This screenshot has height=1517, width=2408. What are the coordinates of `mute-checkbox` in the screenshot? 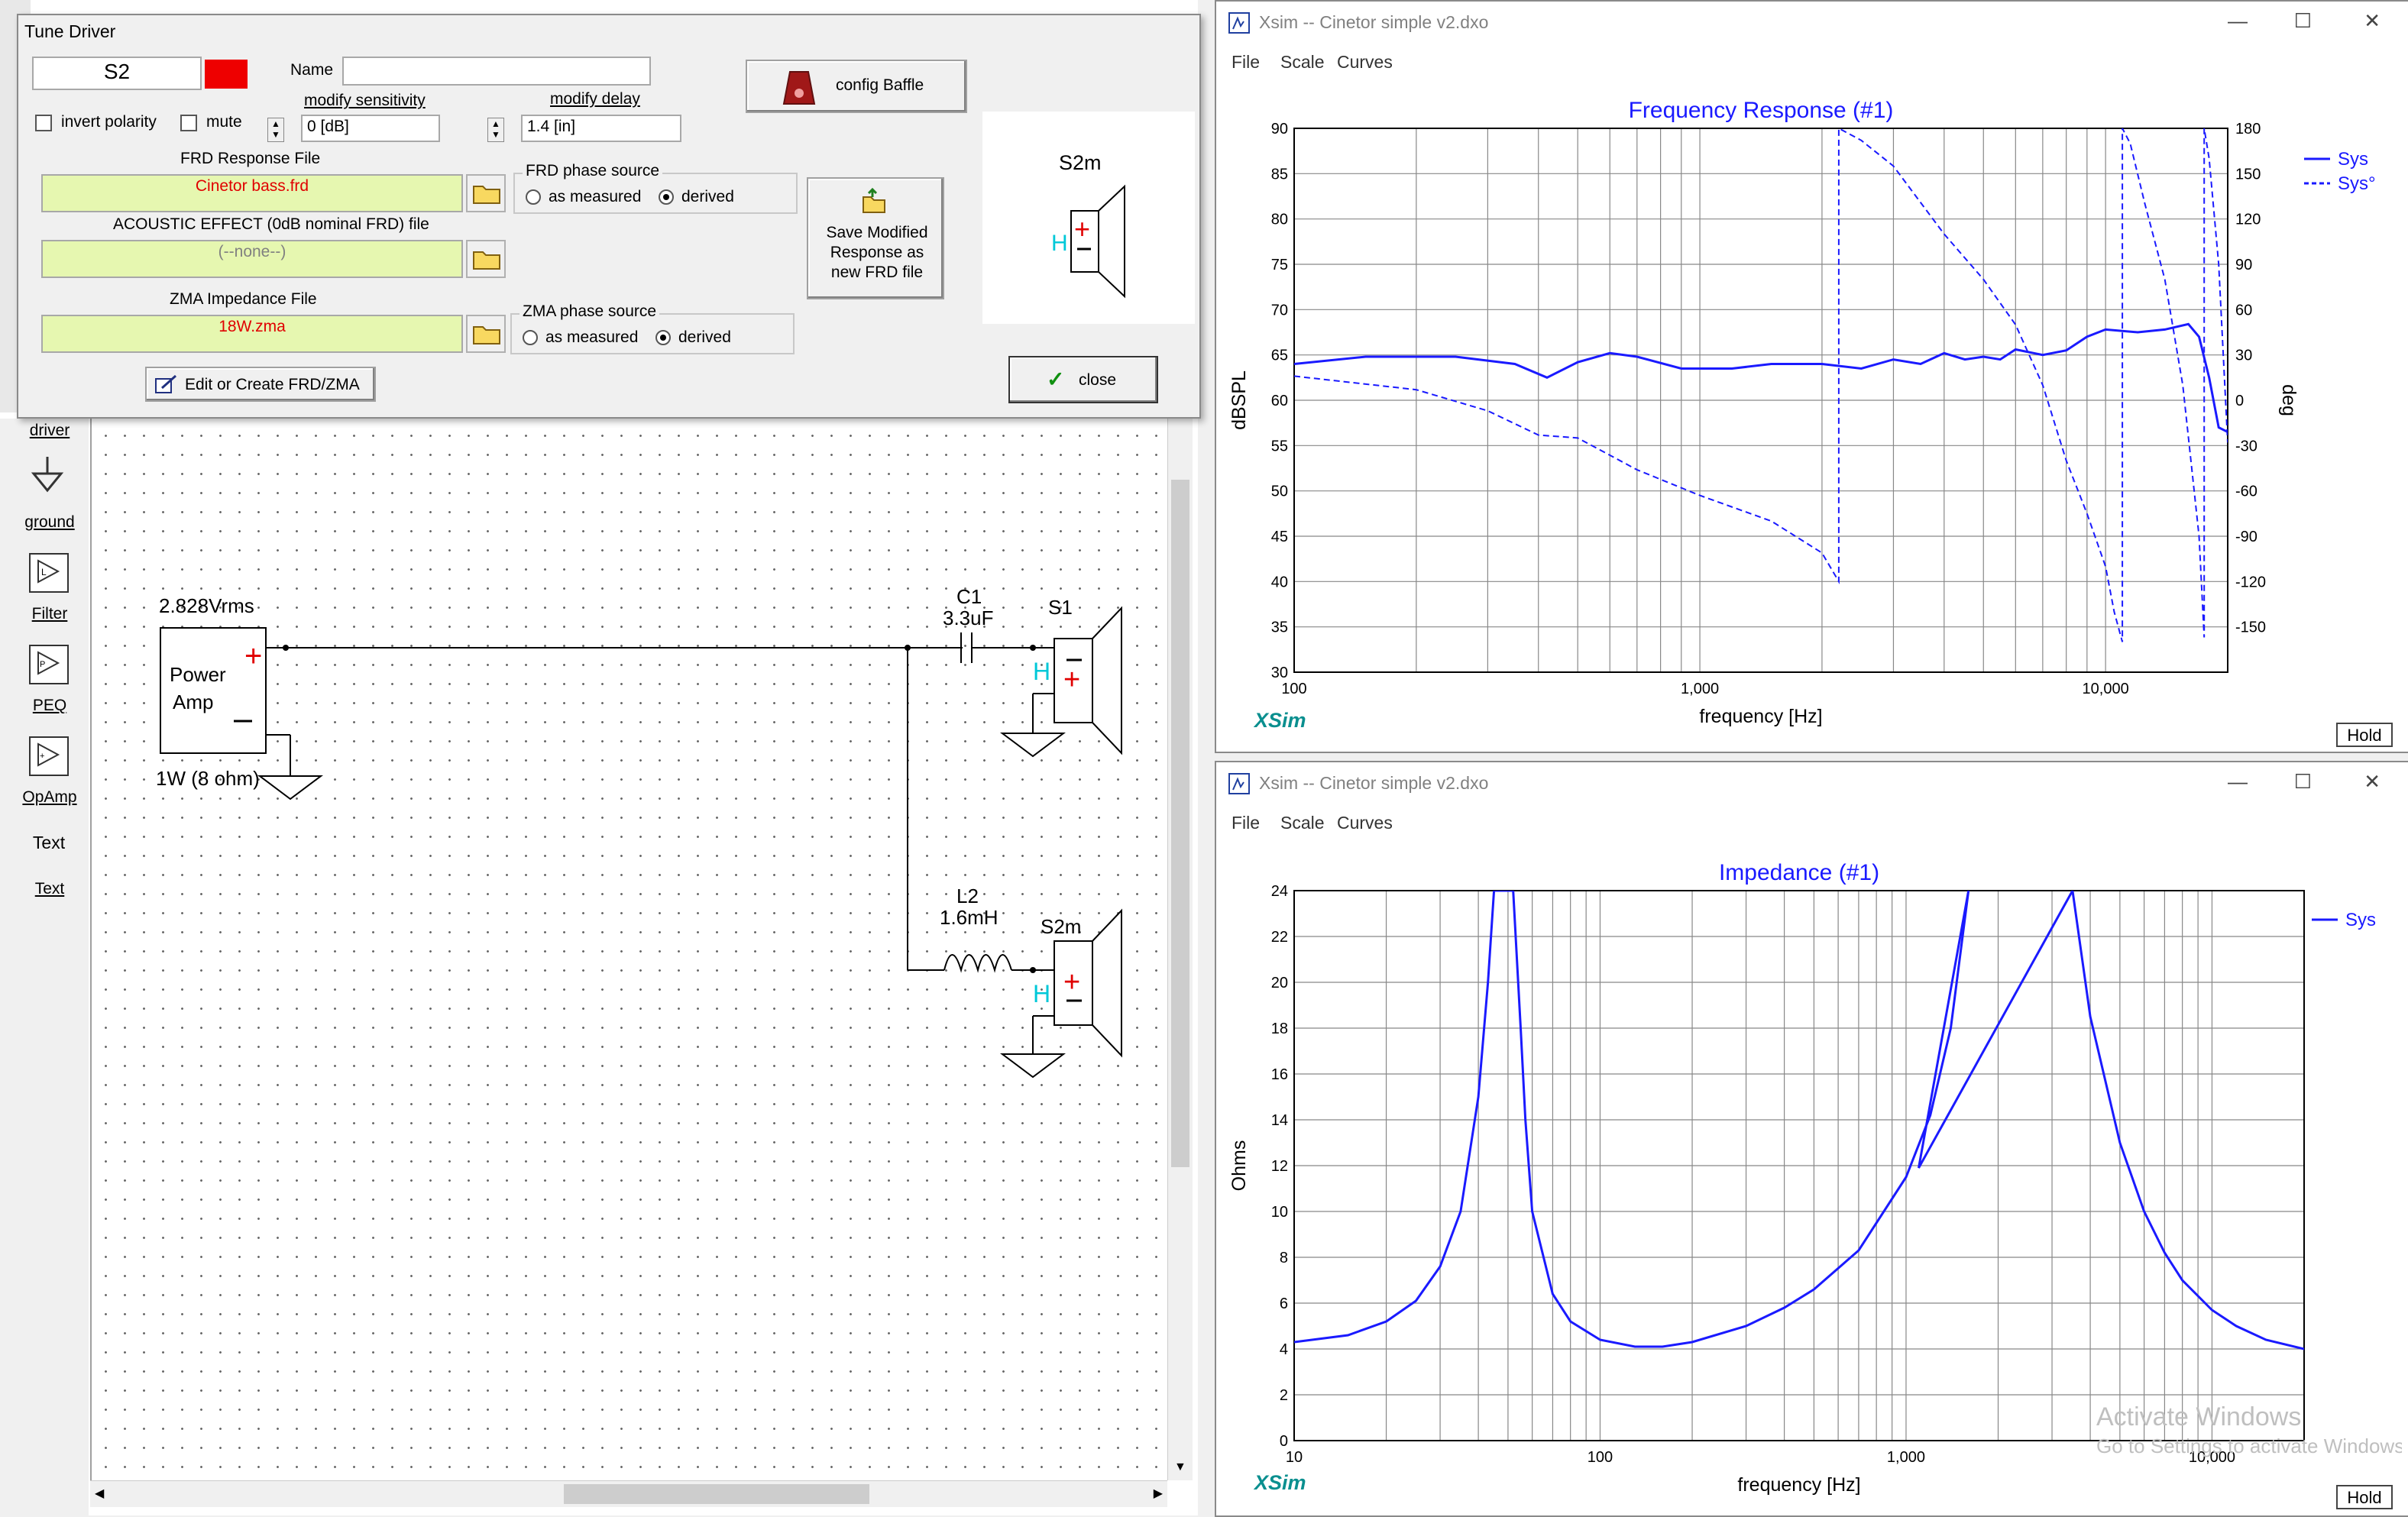 It's located at (188, 123).